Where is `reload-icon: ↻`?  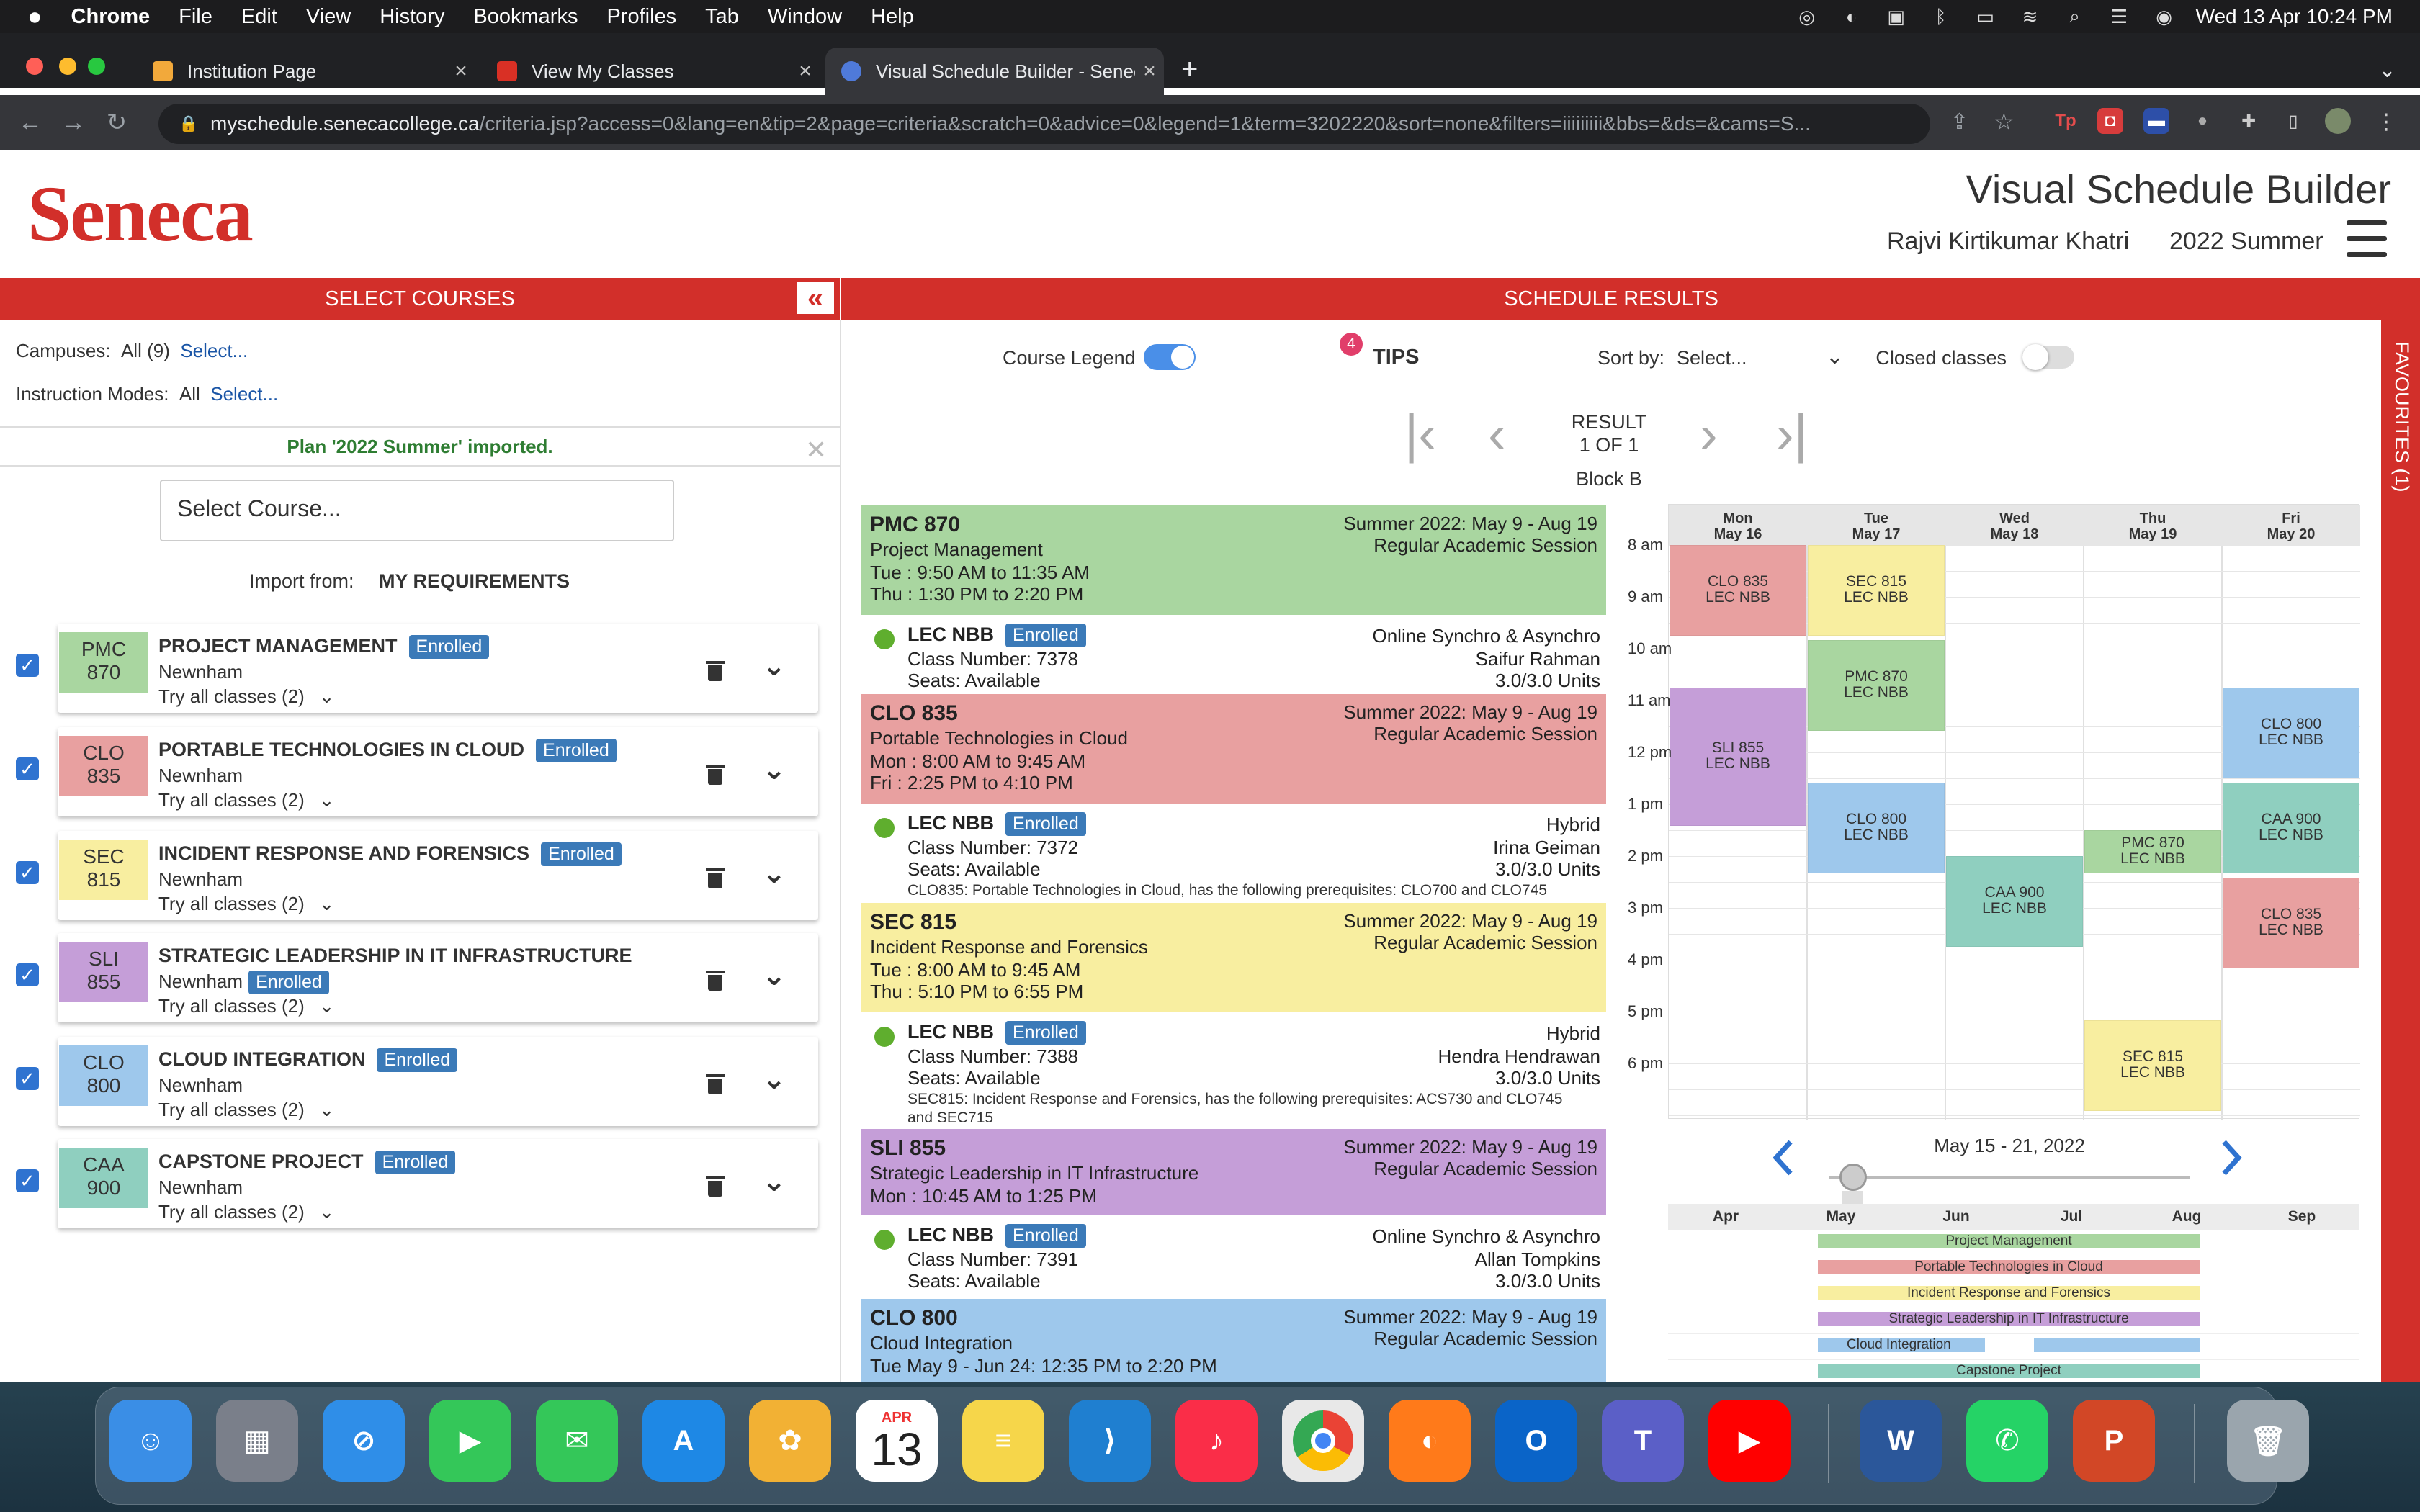 reload-icon: ↻ is located at coordinates (116, 122).